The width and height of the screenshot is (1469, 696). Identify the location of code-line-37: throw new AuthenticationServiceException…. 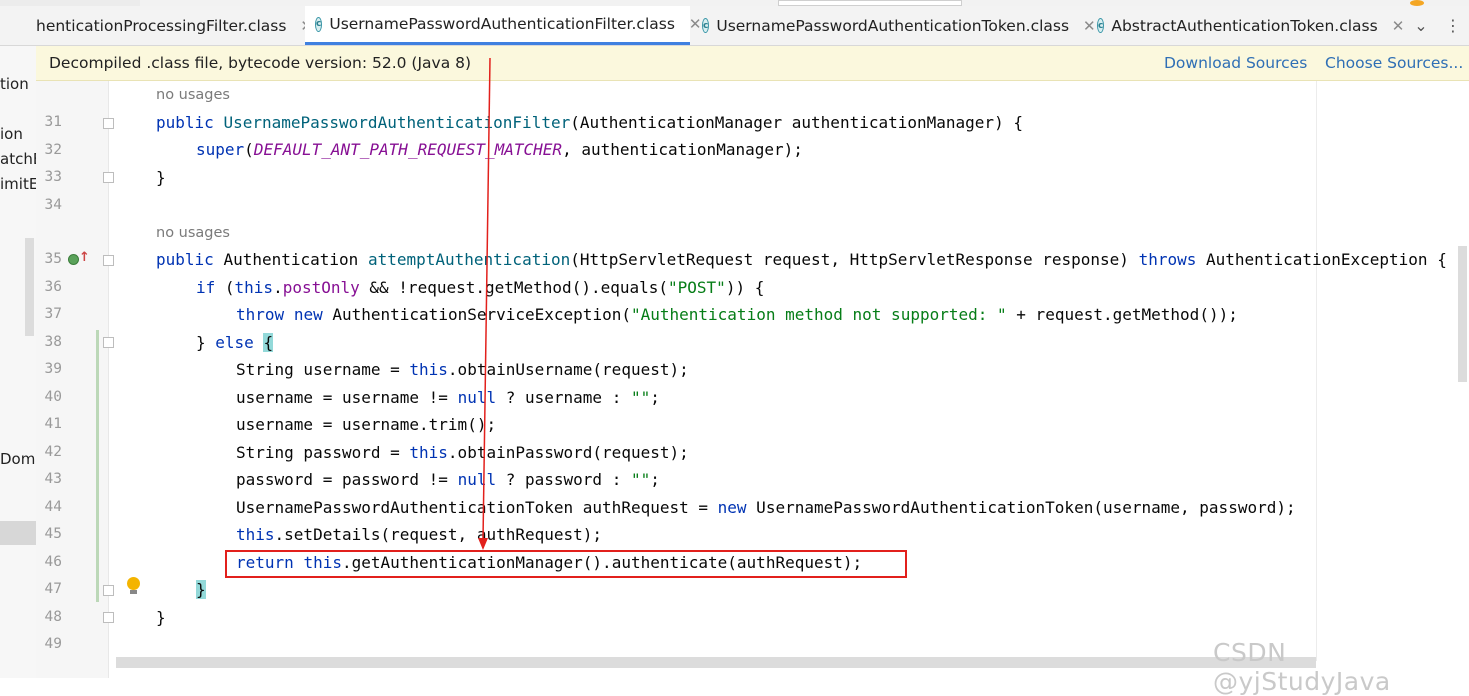
(737, 314).